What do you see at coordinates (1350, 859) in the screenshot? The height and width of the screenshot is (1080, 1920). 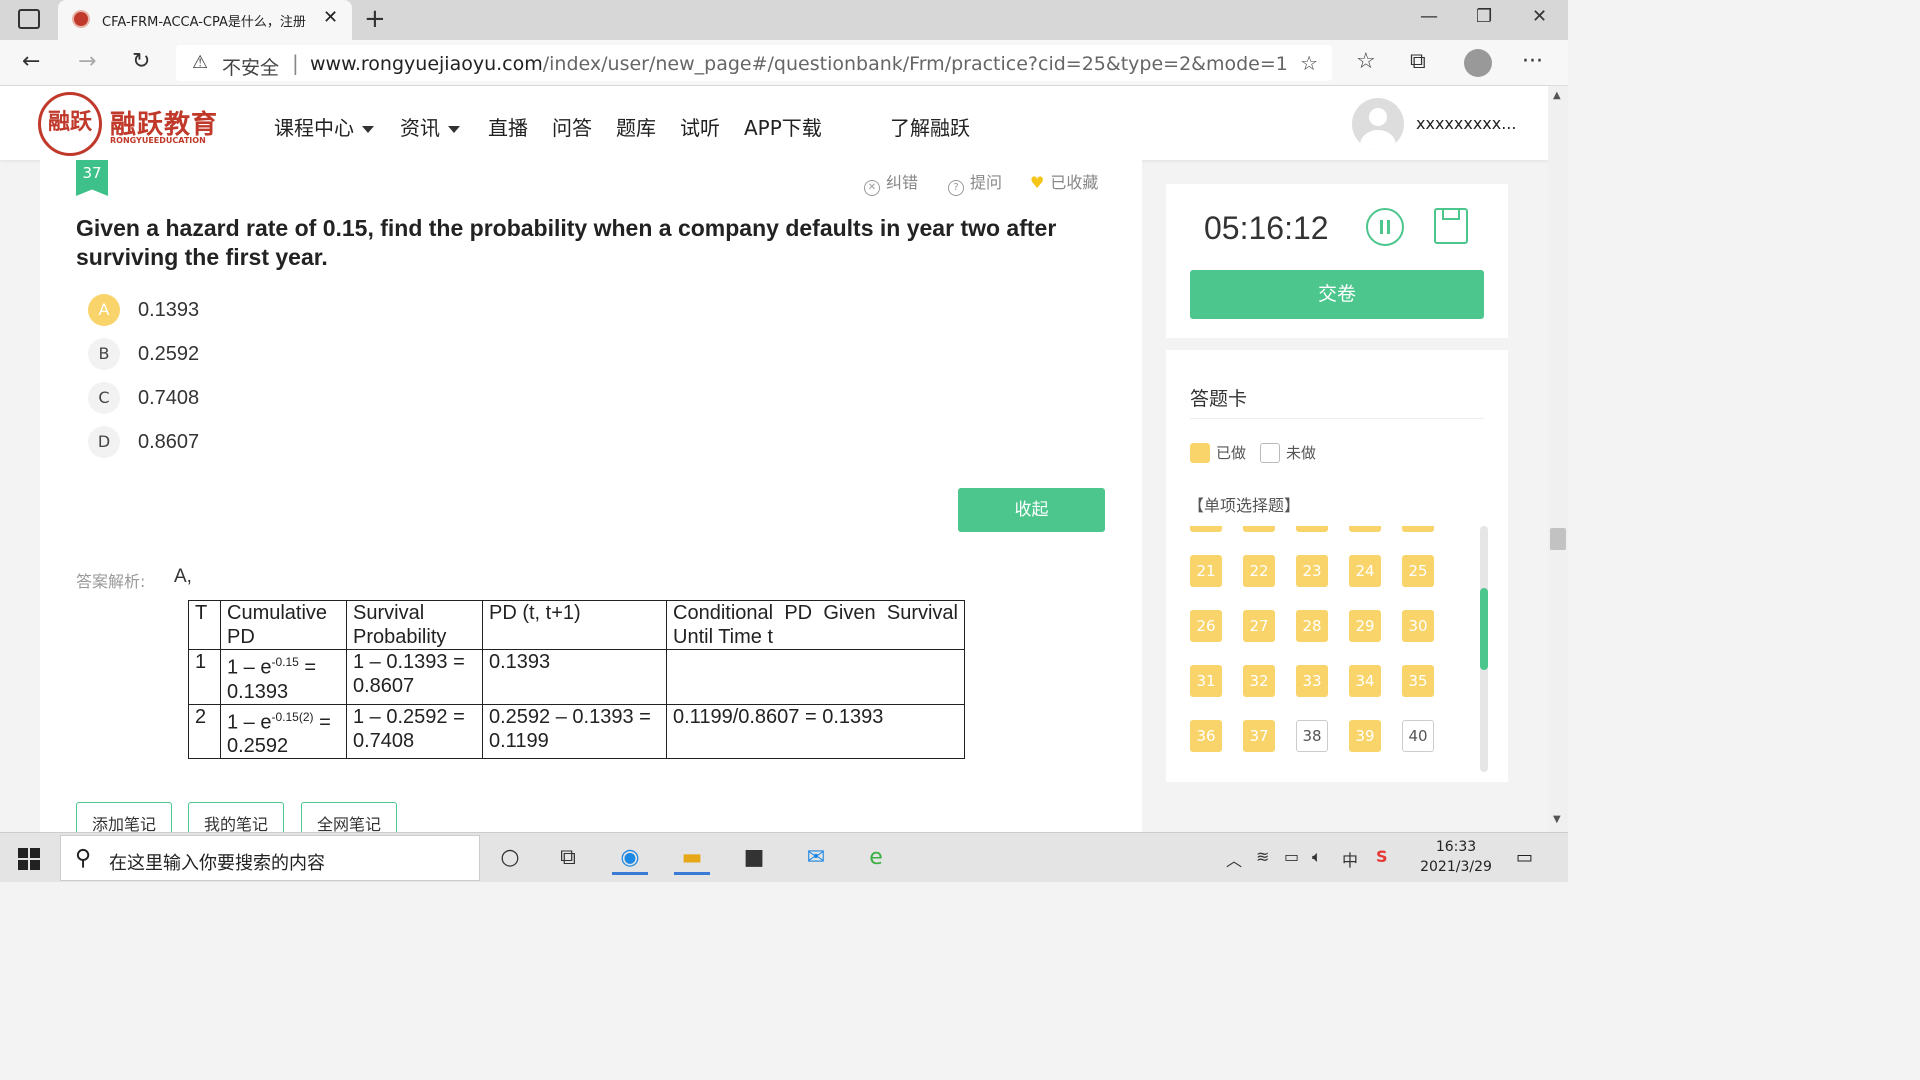 I see `ime-indicator: 中` at bounding box center [1350, 859].